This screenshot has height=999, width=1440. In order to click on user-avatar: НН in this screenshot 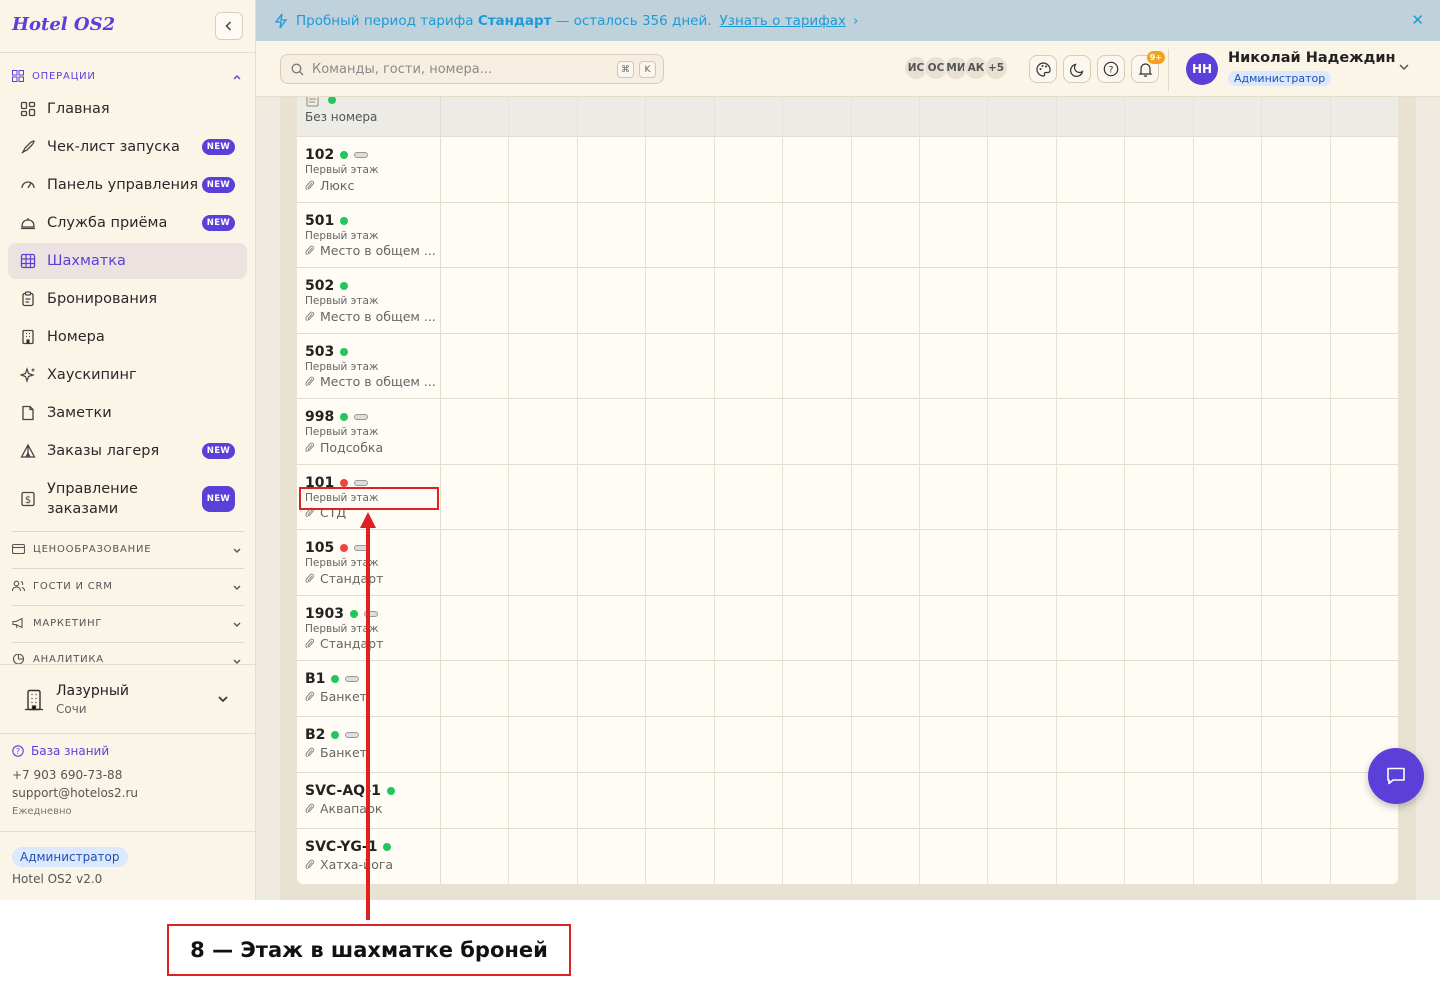, I will do `click(1202, 69)`.